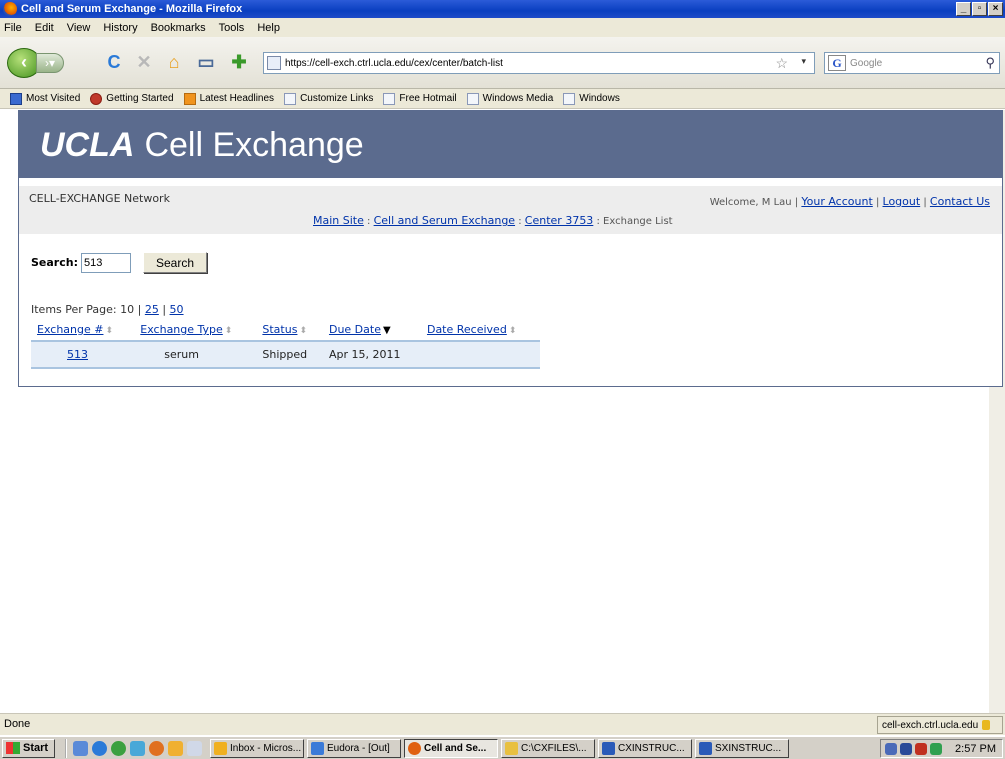 This screenshot has width=1005, height=759. Describe the element at coordinates (279, 329) in the screenshot. I see `column-header-label: Status` at that location.